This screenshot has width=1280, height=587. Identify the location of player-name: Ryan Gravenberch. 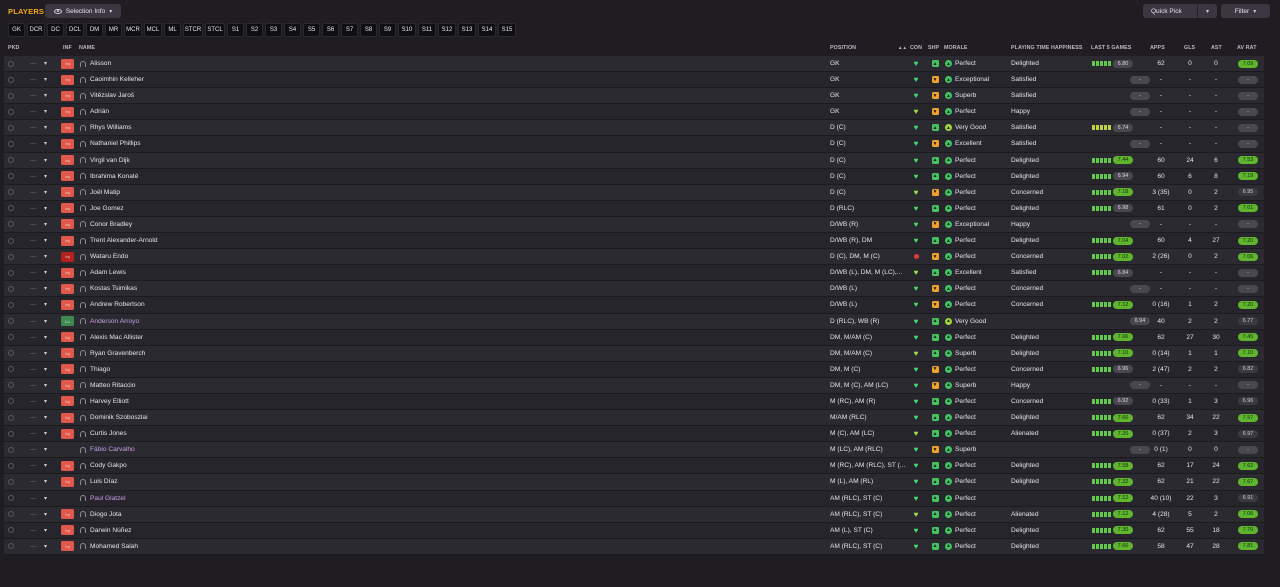
(117, 353).